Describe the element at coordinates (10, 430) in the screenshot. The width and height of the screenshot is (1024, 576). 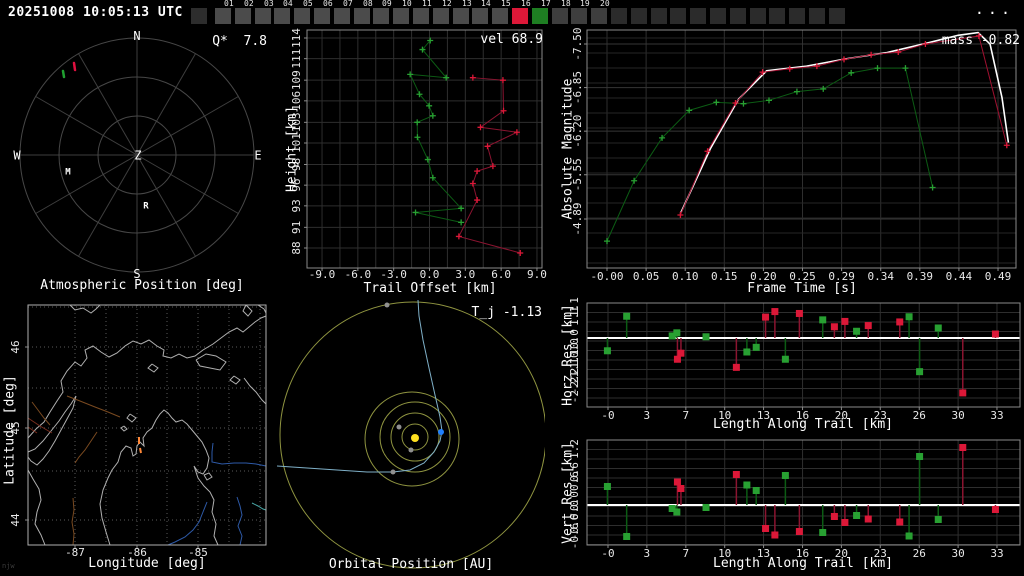
I see `map-y-axis-label: Latitude [deg]` at that location.